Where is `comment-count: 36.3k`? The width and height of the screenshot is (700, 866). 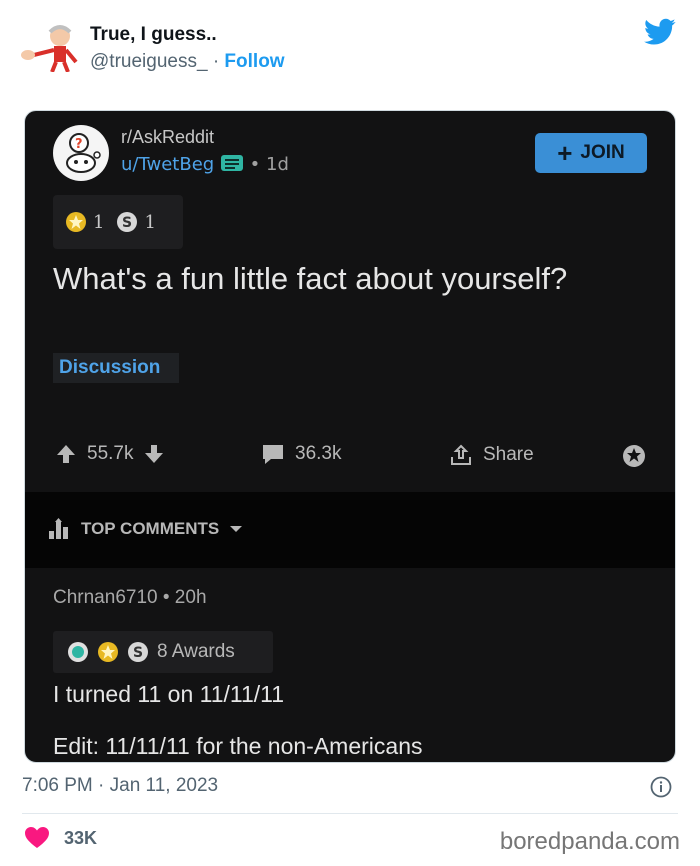
comment-count: 36.3k is located at coordinates (318, 453).